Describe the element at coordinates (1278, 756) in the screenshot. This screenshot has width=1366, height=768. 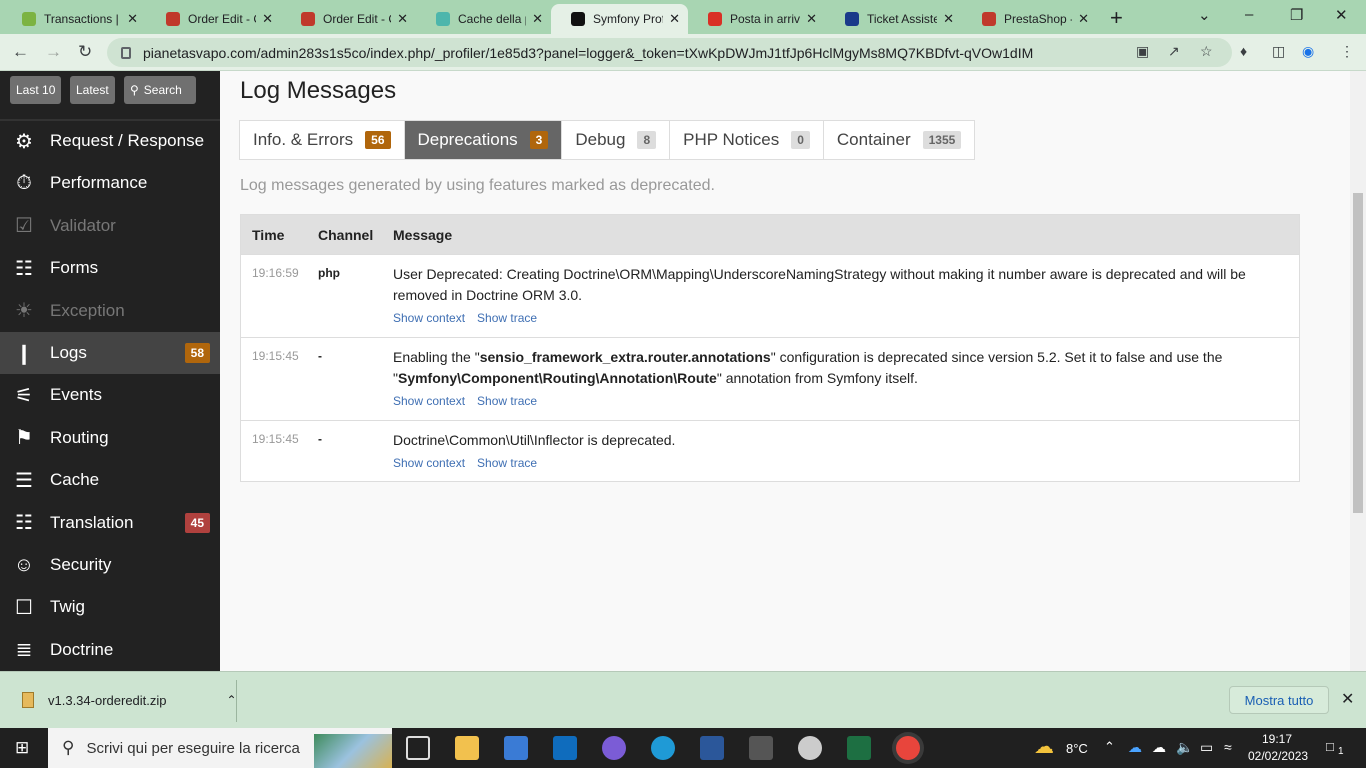
I see `clock-date: 02/02/2023` at that location.